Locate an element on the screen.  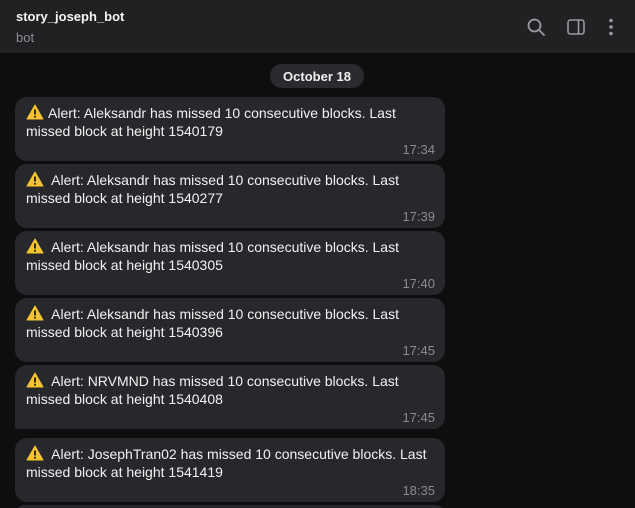
search-icon is located at coordinates (536, 27).